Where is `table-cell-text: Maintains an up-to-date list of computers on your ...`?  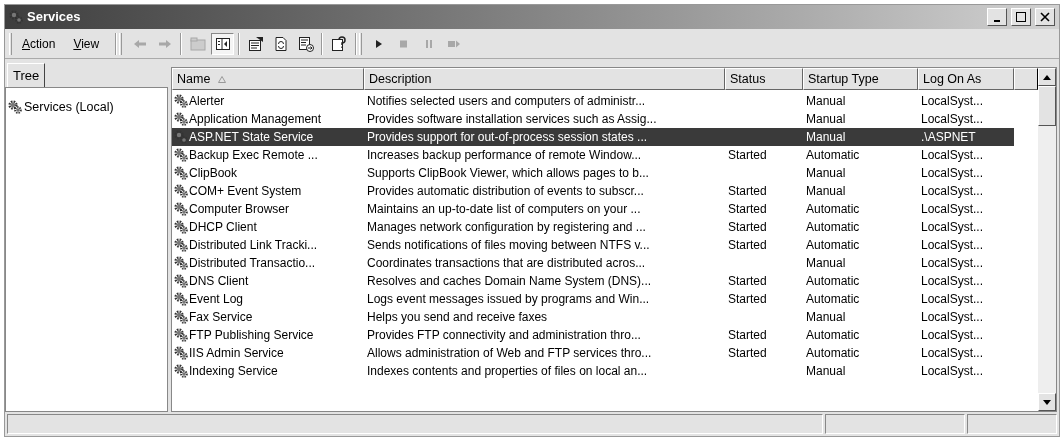
table-cell-text: Maintains an up-to-date list of computers on your ... is located at coordinates (504, 209).